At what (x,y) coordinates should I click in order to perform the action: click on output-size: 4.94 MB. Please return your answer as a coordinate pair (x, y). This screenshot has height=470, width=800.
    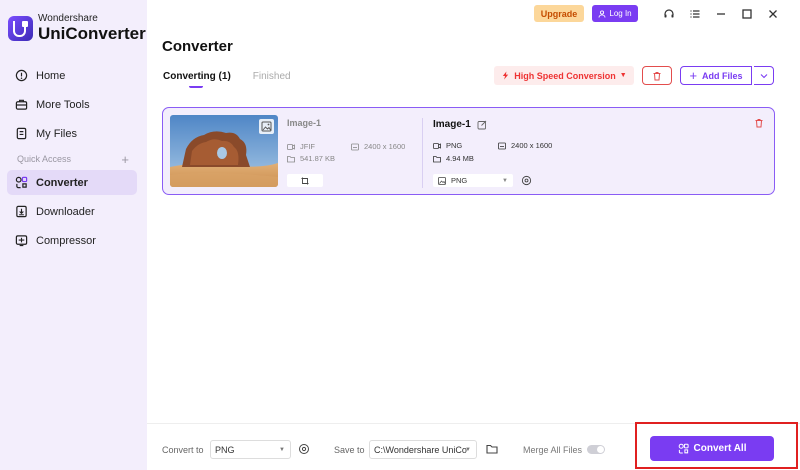
    Looking at the image, I should click on (453, 158).